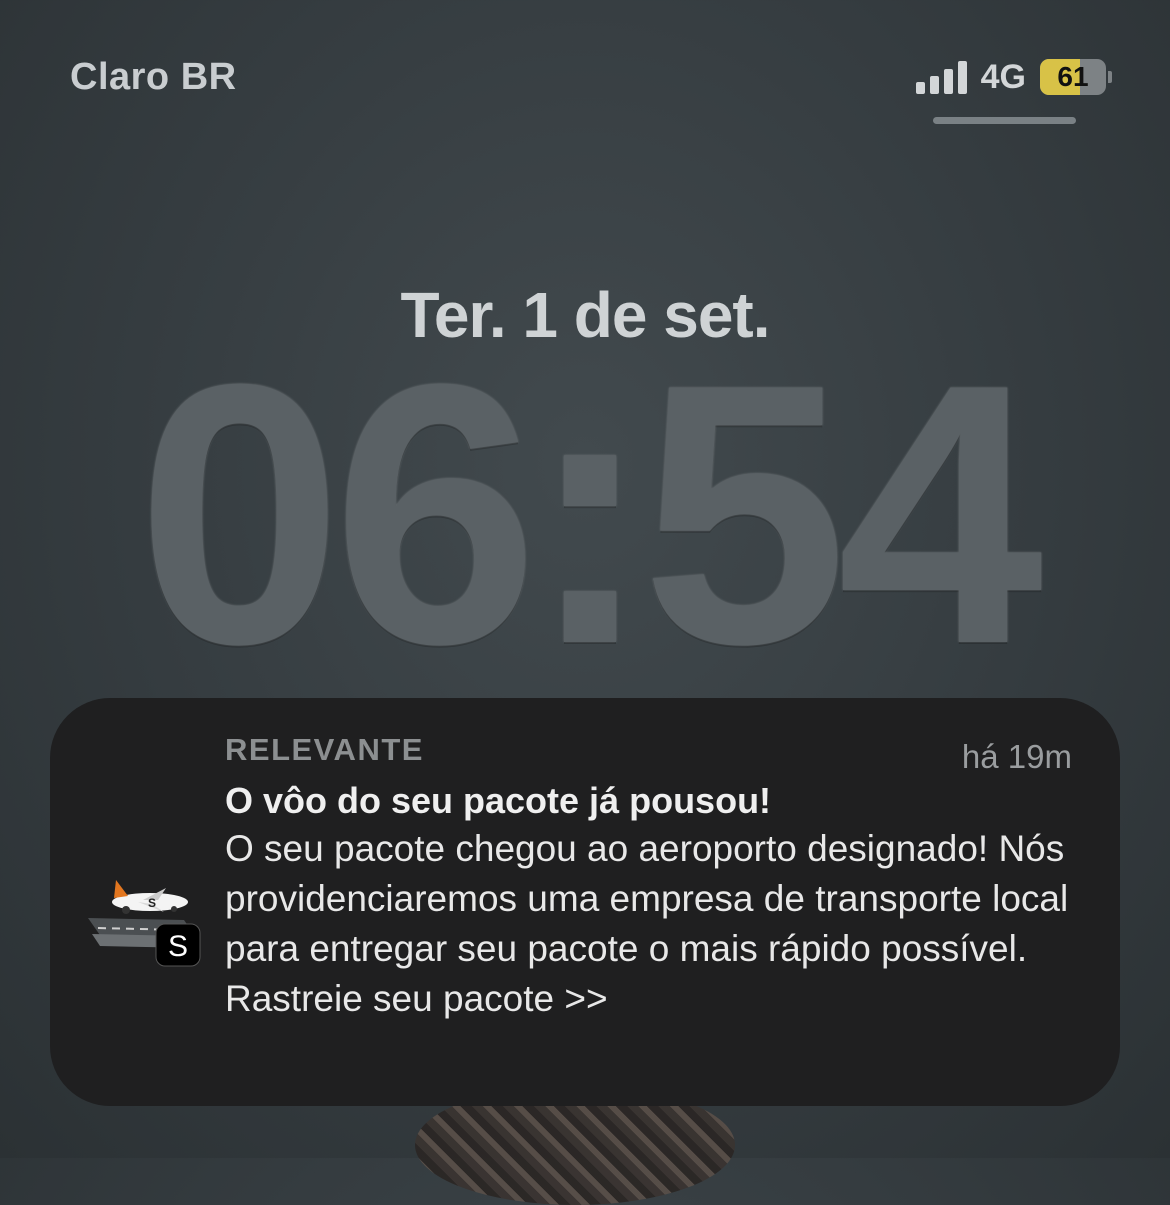  What do you see at coordinates (941, 77) in the screenshot?
I see `cellular-signal-icon` at bounding box center [941, 77].